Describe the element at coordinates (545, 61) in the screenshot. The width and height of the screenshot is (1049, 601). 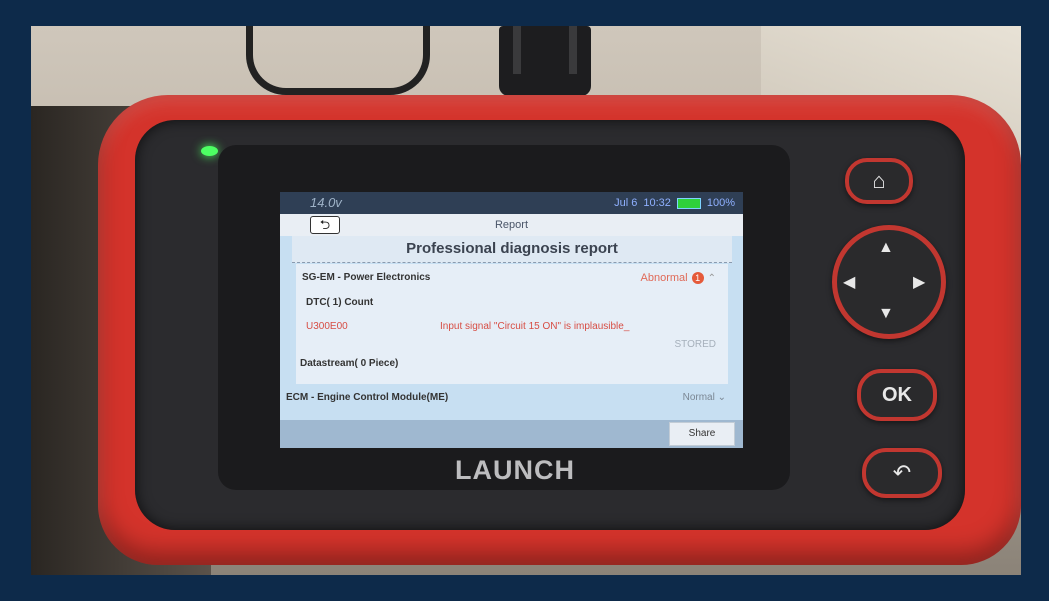
I see `obd-cable-connector` at that location.